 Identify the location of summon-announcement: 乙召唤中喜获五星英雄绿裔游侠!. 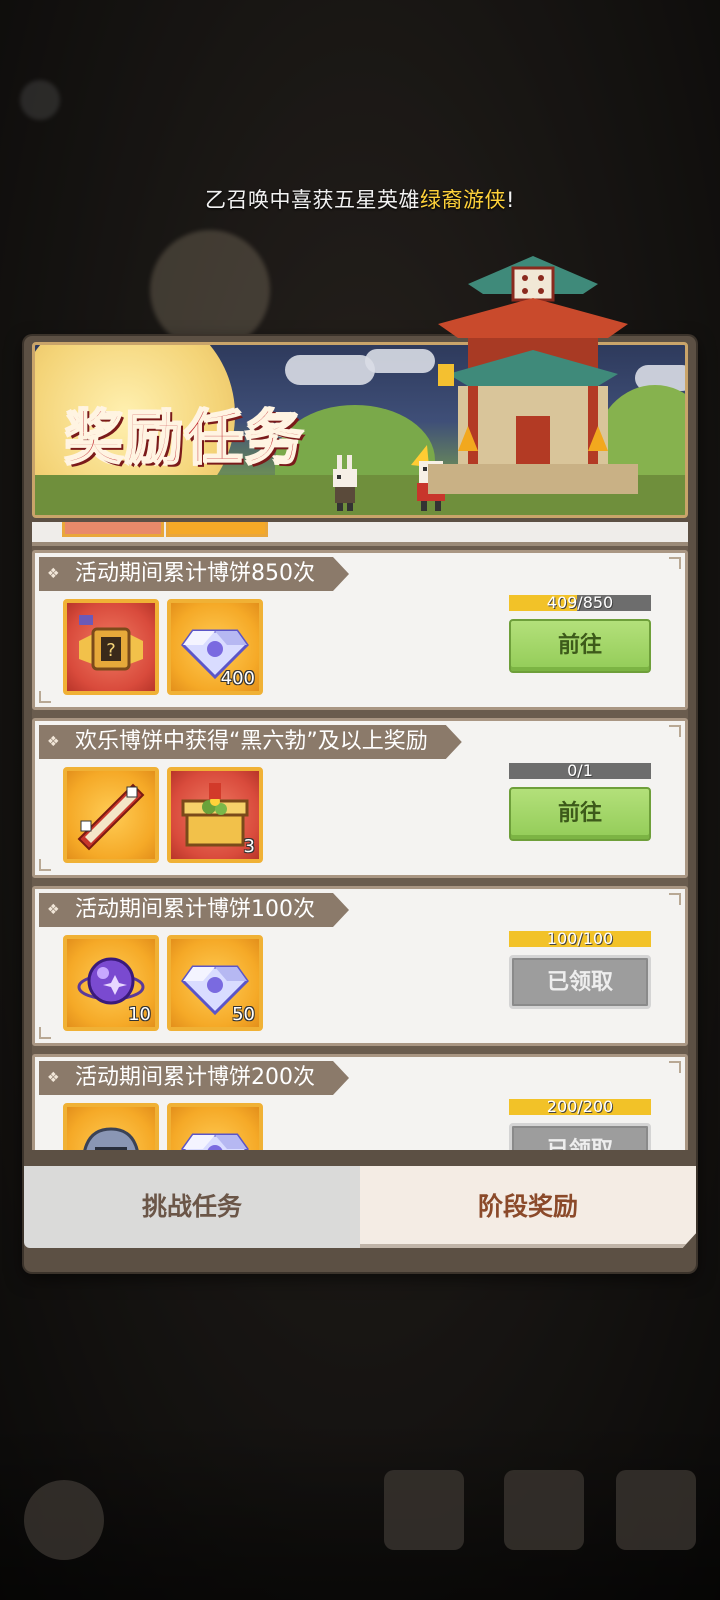
(360, 199).